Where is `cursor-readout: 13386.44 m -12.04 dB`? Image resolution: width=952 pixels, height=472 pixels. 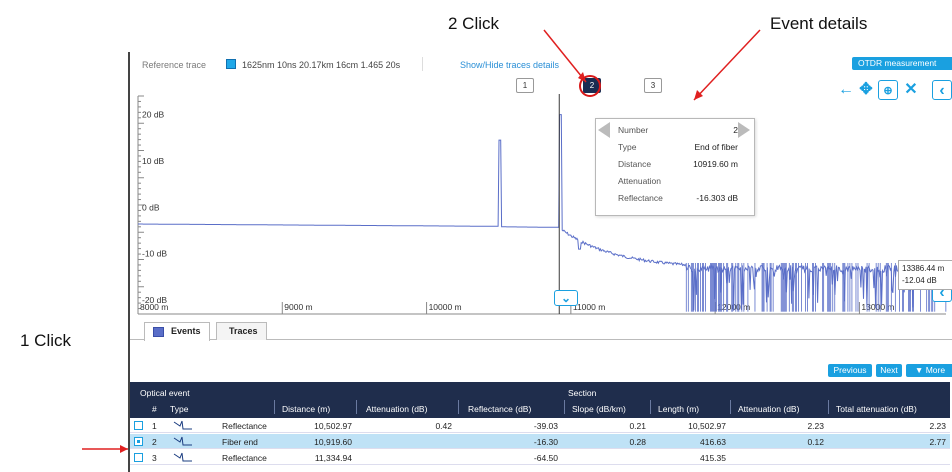 cursor-readout: 13386.44 m -12.04 dB is located at coordinates (925, 275).